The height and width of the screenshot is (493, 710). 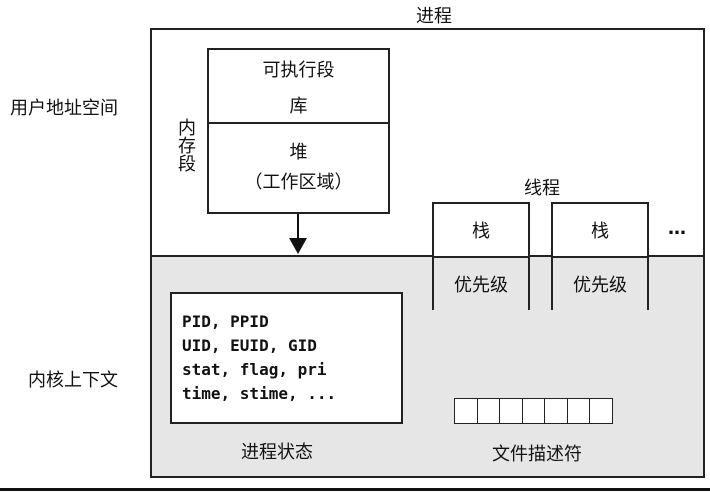 I want to click on user-space-label: 用户地址空间, so click(x=64, y=108).